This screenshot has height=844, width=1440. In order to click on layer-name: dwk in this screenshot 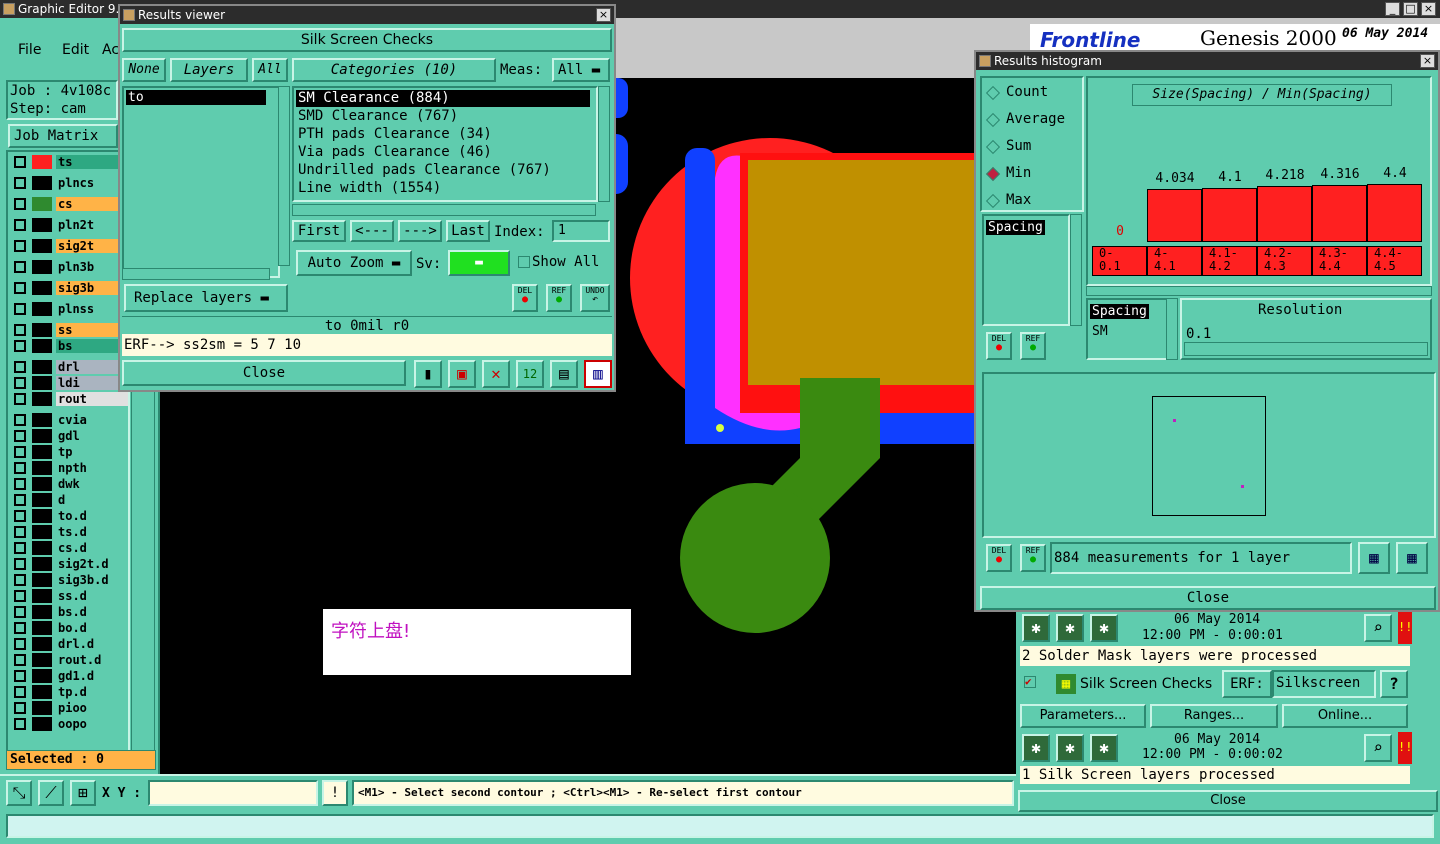, I will do `click(92, 484)`.